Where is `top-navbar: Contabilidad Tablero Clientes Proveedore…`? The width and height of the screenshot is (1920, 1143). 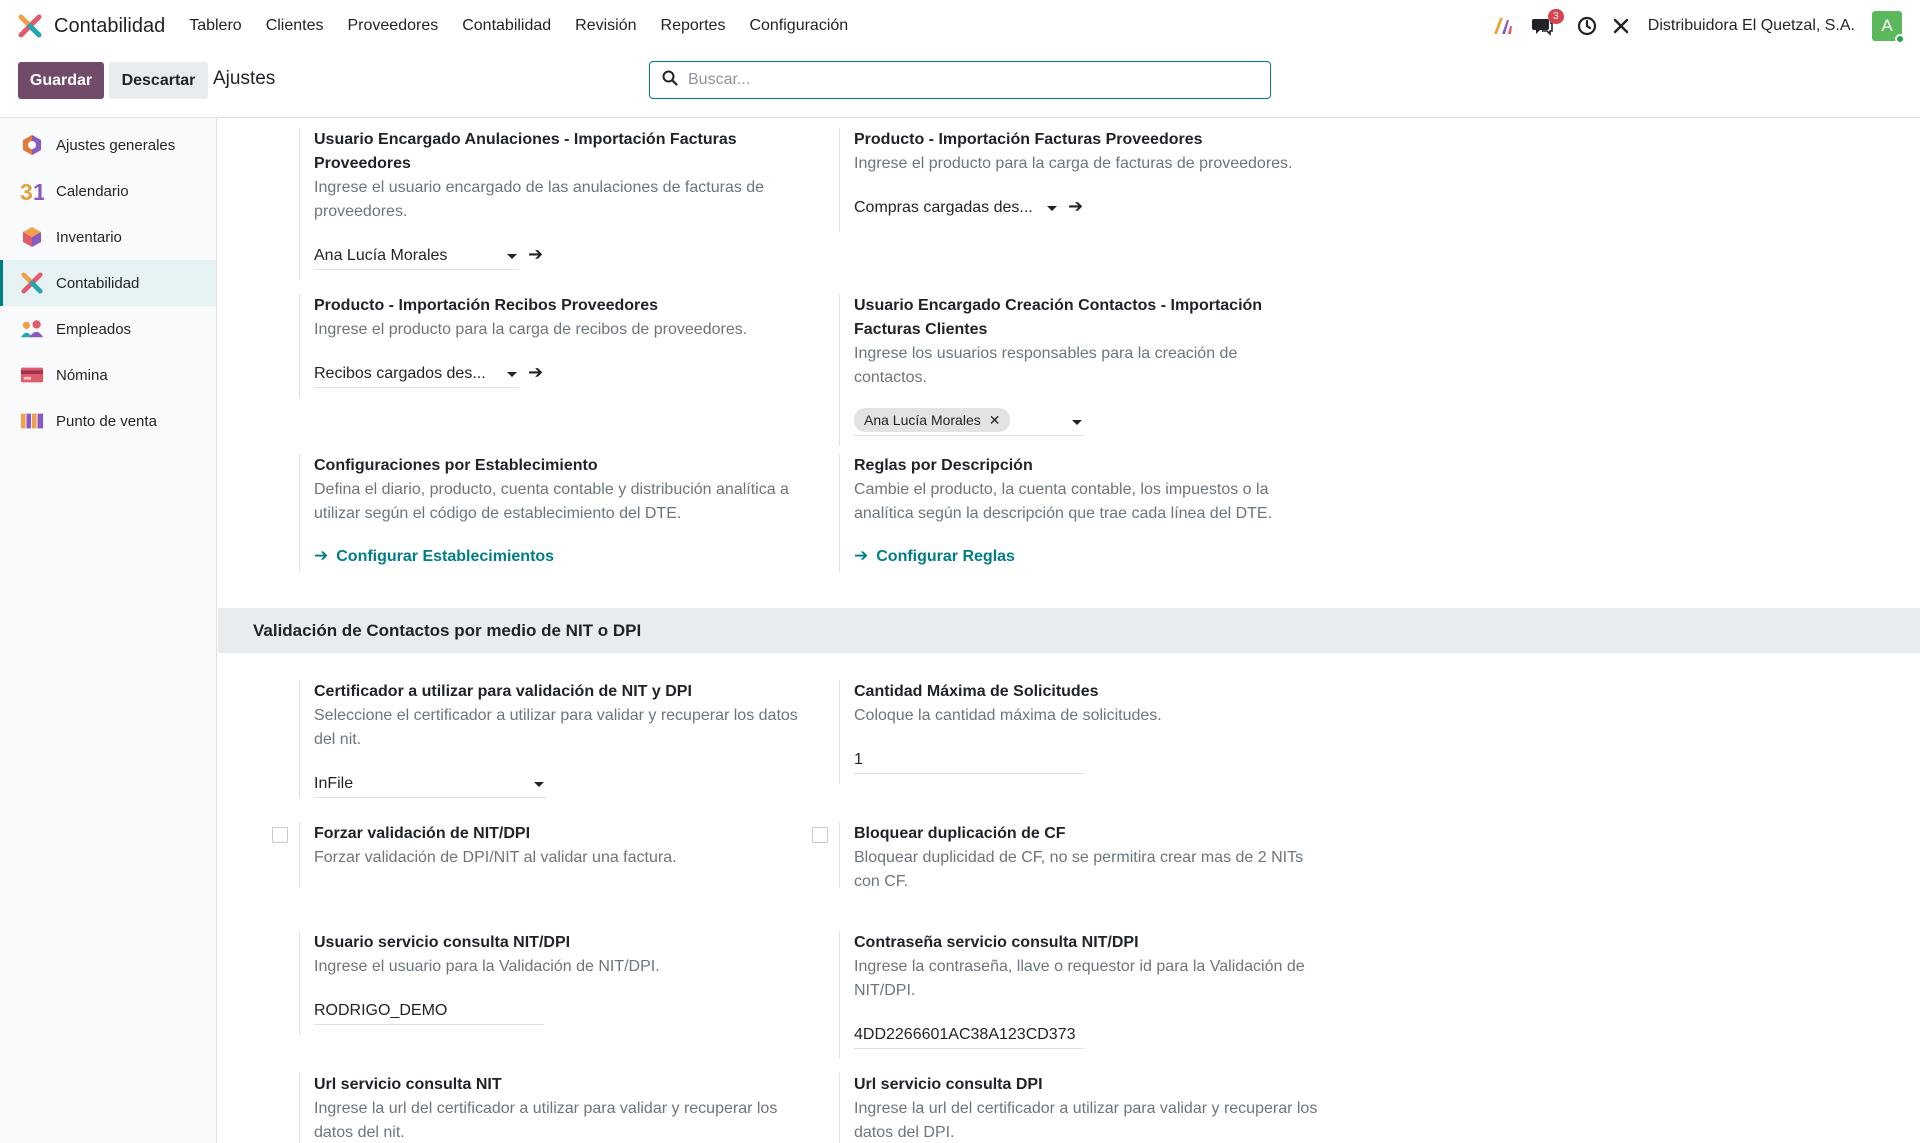
top-navbar: Contabilidad Tablero Clientes Proveedore… is located at coordinates (960, 26).